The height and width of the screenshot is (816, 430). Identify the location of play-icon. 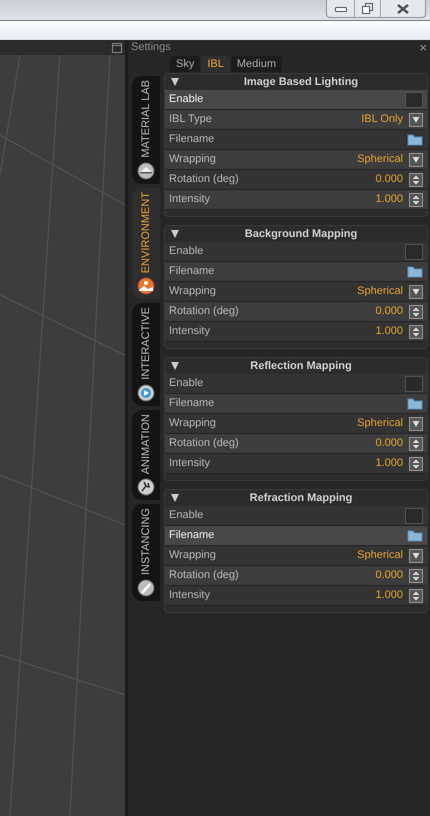
(146, 393).